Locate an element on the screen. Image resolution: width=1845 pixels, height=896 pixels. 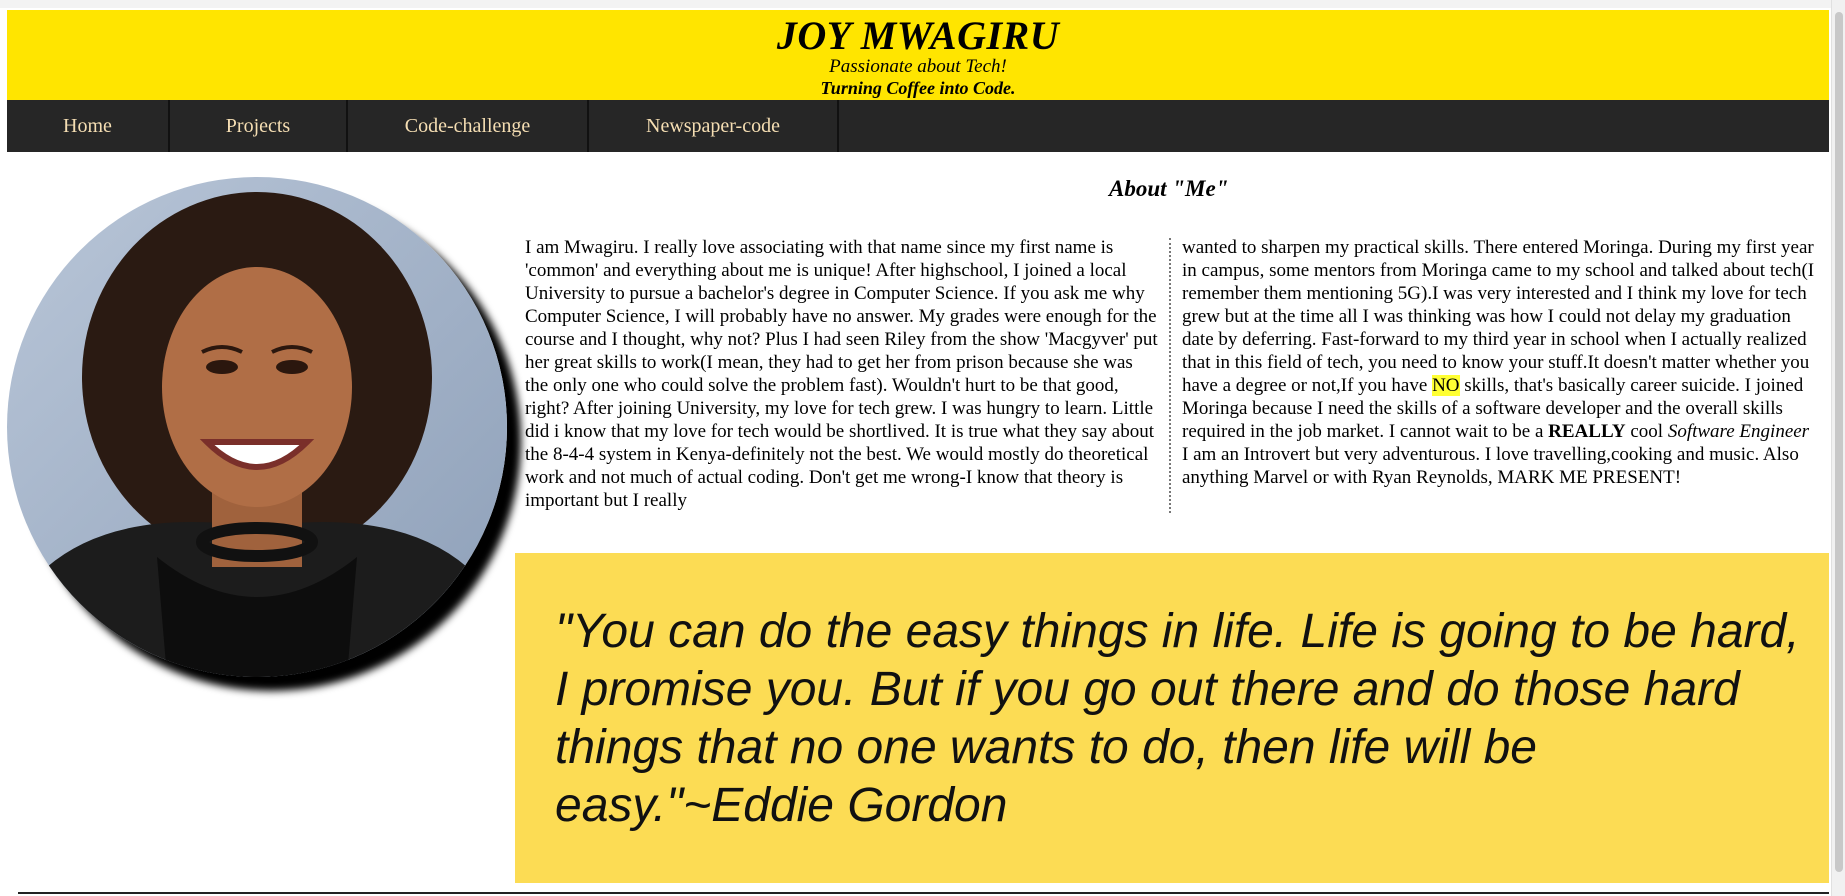
nav-newspaper-code-link: Newspaper-code is located at coordinates (714, 126).